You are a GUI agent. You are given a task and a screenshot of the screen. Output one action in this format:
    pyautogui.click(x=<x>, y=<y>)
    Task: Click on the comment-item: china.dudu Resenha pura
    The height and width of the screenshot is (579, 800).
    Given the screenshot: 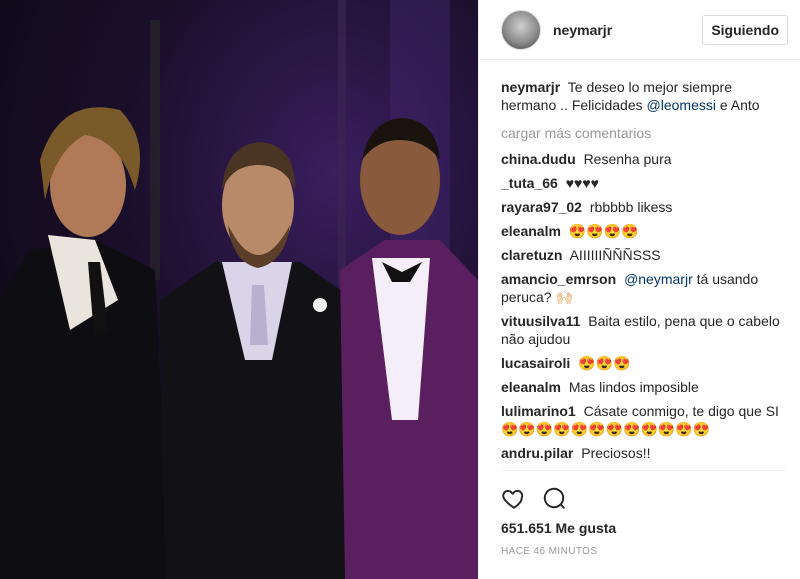 What is the action you would take?
    pyautogui.click(x=643, y=159)
    